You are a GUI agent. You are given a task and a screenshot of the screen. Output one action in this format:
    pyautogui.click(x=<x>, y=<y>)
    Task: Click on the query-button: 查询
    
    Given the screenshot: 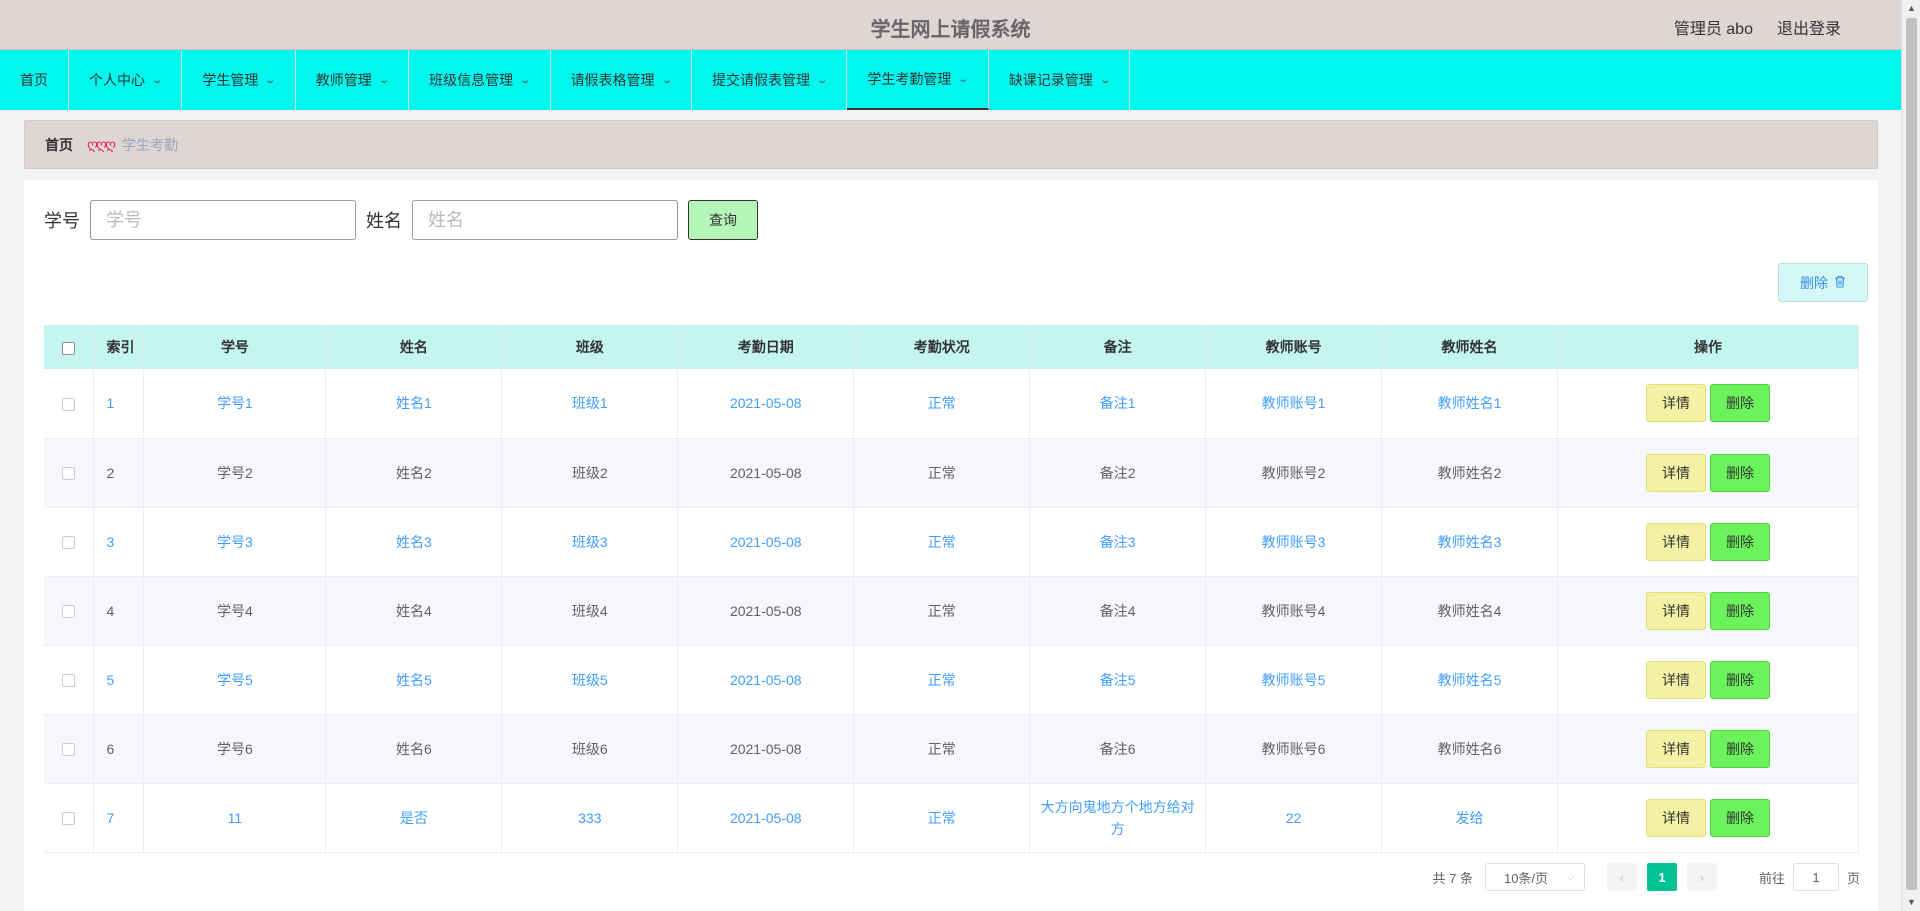 What is the action you would take?
    pyautogui.click(x=723, y=220)
    